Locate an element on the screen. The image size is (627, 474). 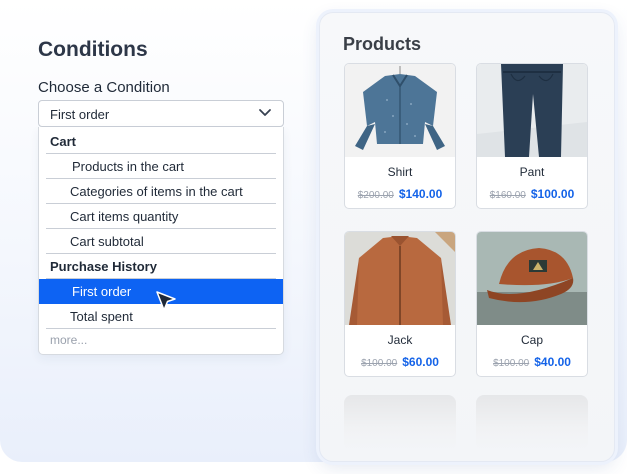
product-name: Cap is located at coordinates (531, 340).